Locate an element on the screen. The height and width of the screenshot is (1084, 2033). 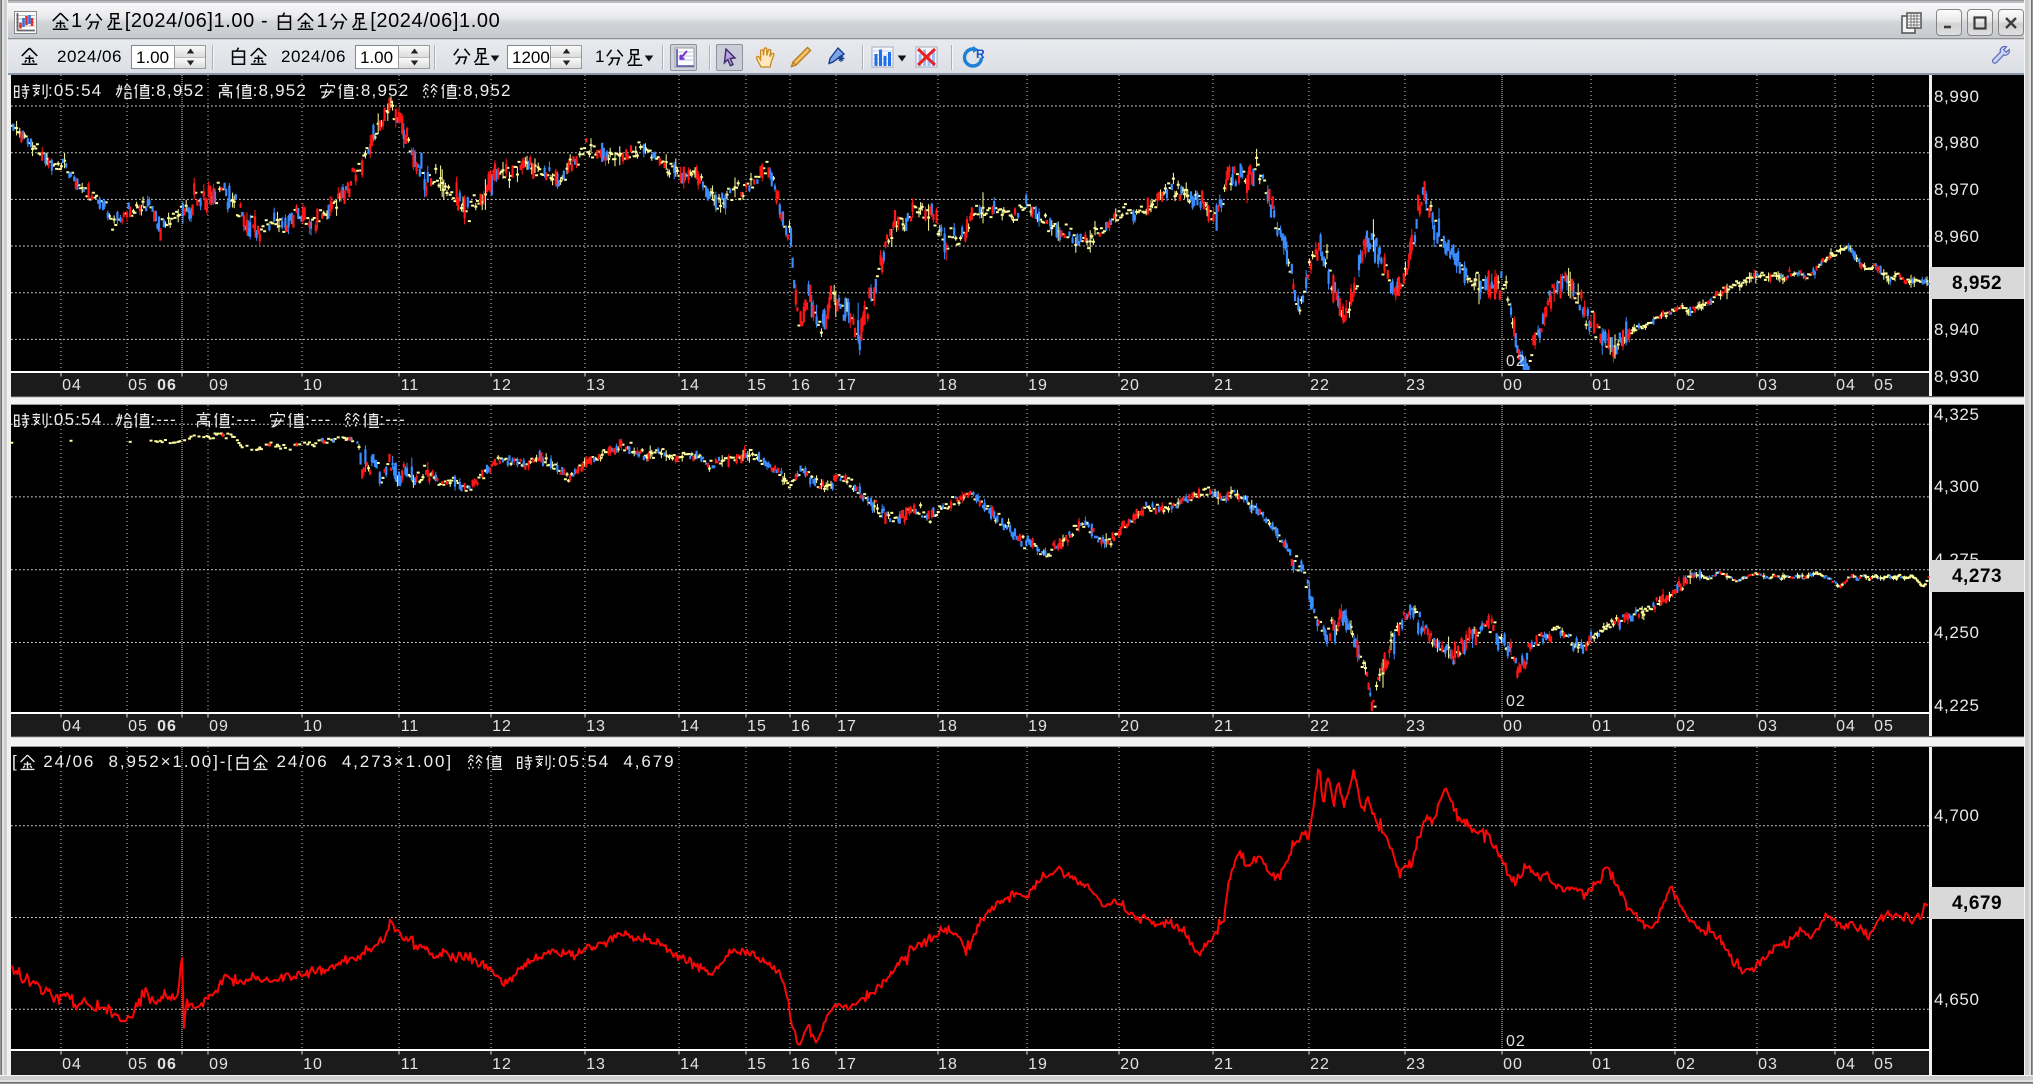
svg-text: 4,679 is located at coordinates (1977, 903).